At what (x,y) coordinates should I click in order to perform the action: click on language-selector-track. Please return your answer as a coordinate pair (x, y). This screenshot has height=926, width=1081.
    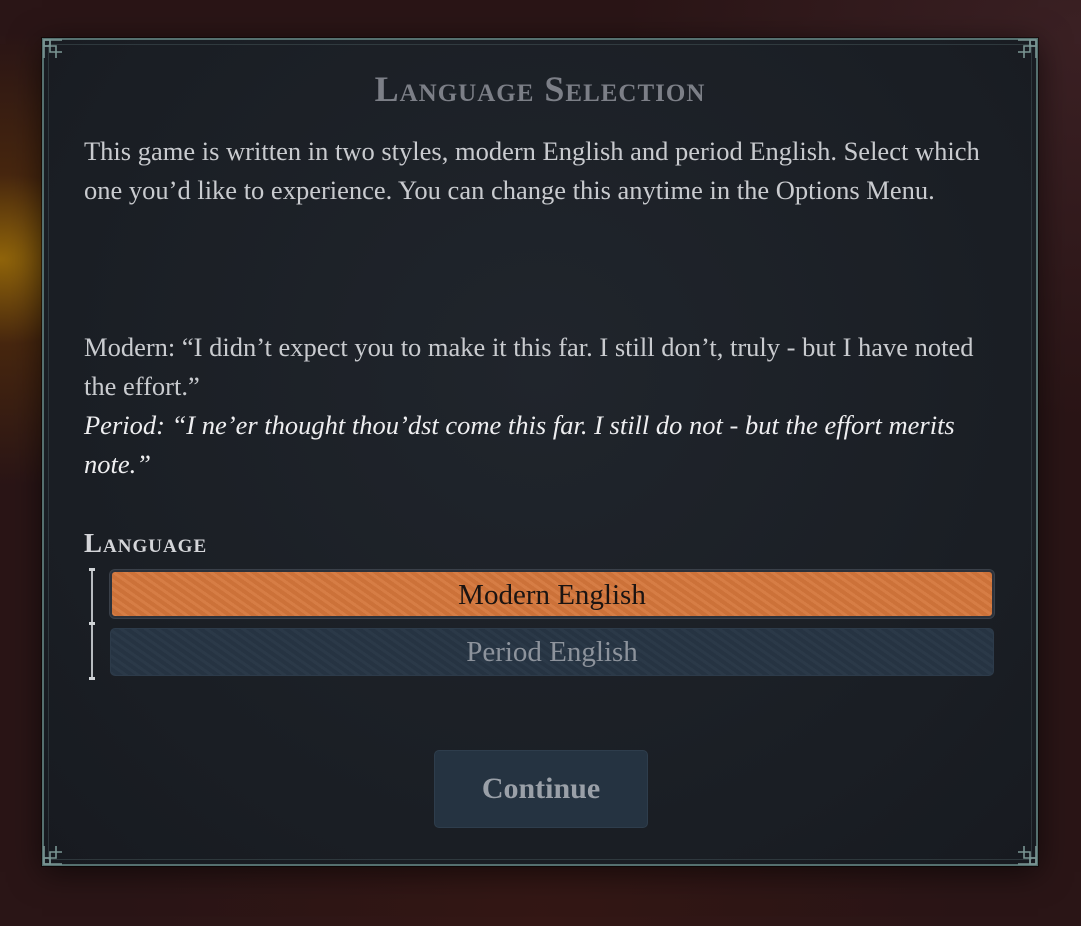
    Looking at the image, I should click on (92, 624).